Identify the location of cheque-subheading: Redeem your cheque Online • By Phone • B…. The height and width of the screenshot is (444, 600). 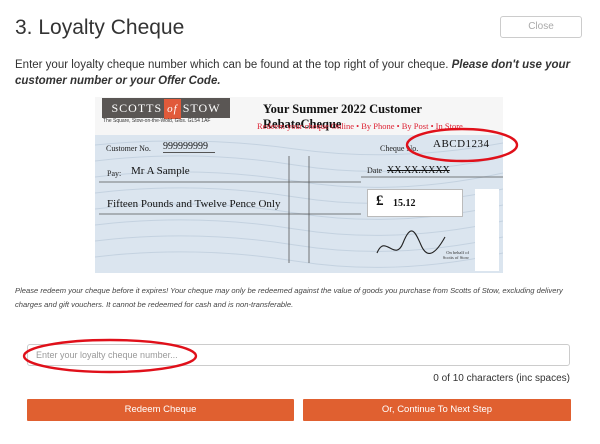
(360, 126).